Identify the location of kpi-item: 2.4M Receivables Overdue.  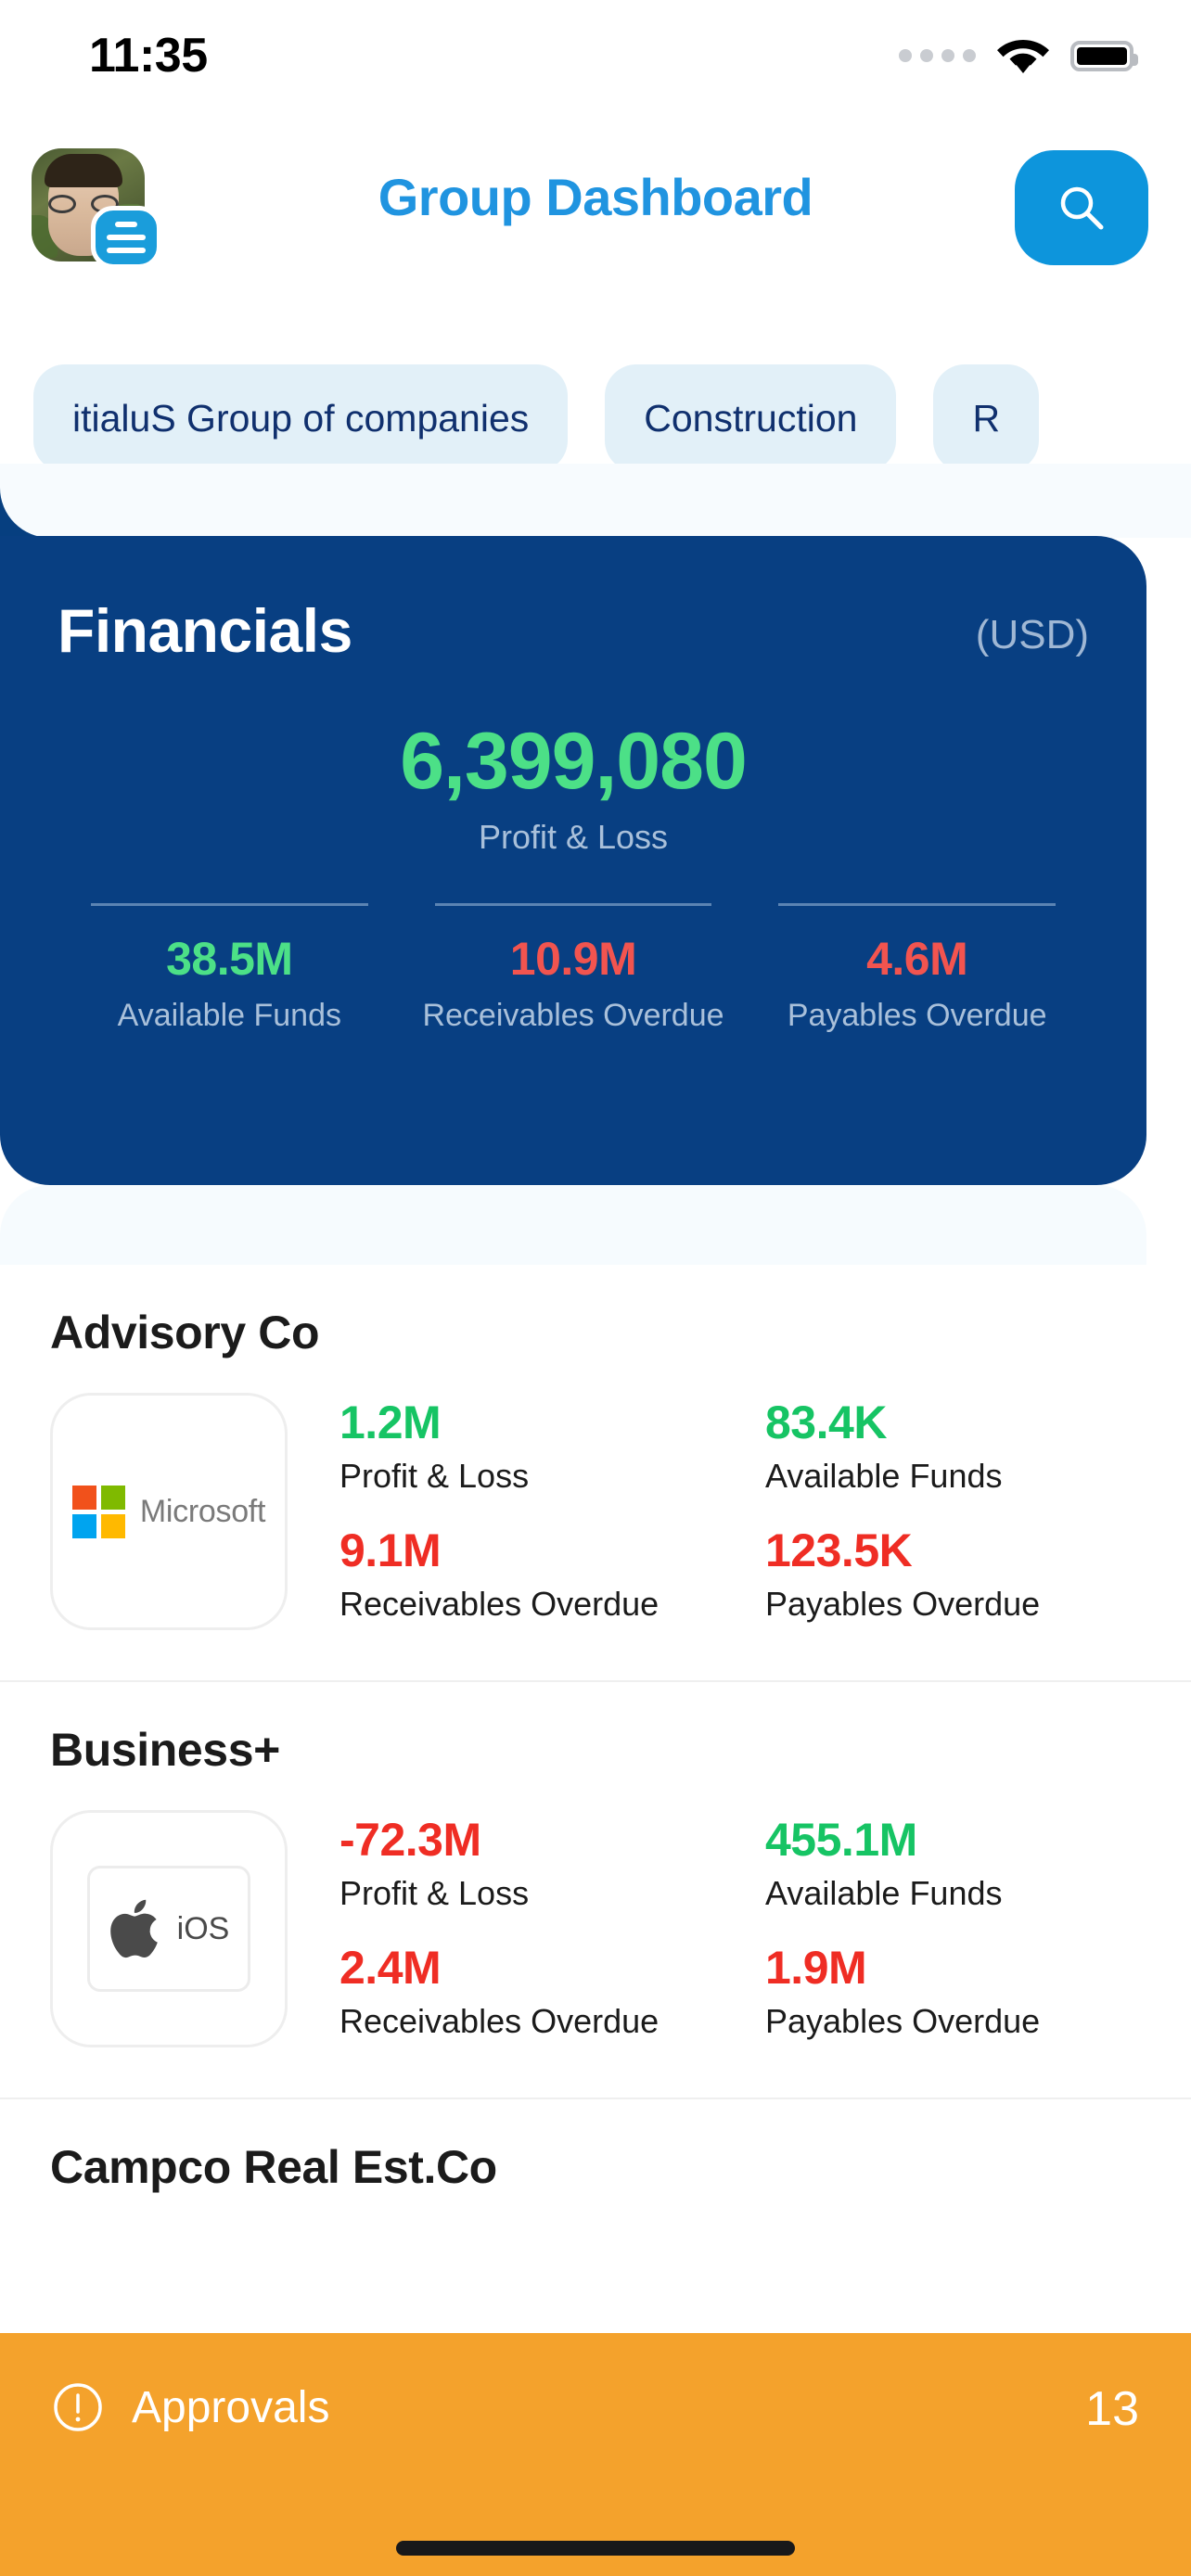
(552, 1993).